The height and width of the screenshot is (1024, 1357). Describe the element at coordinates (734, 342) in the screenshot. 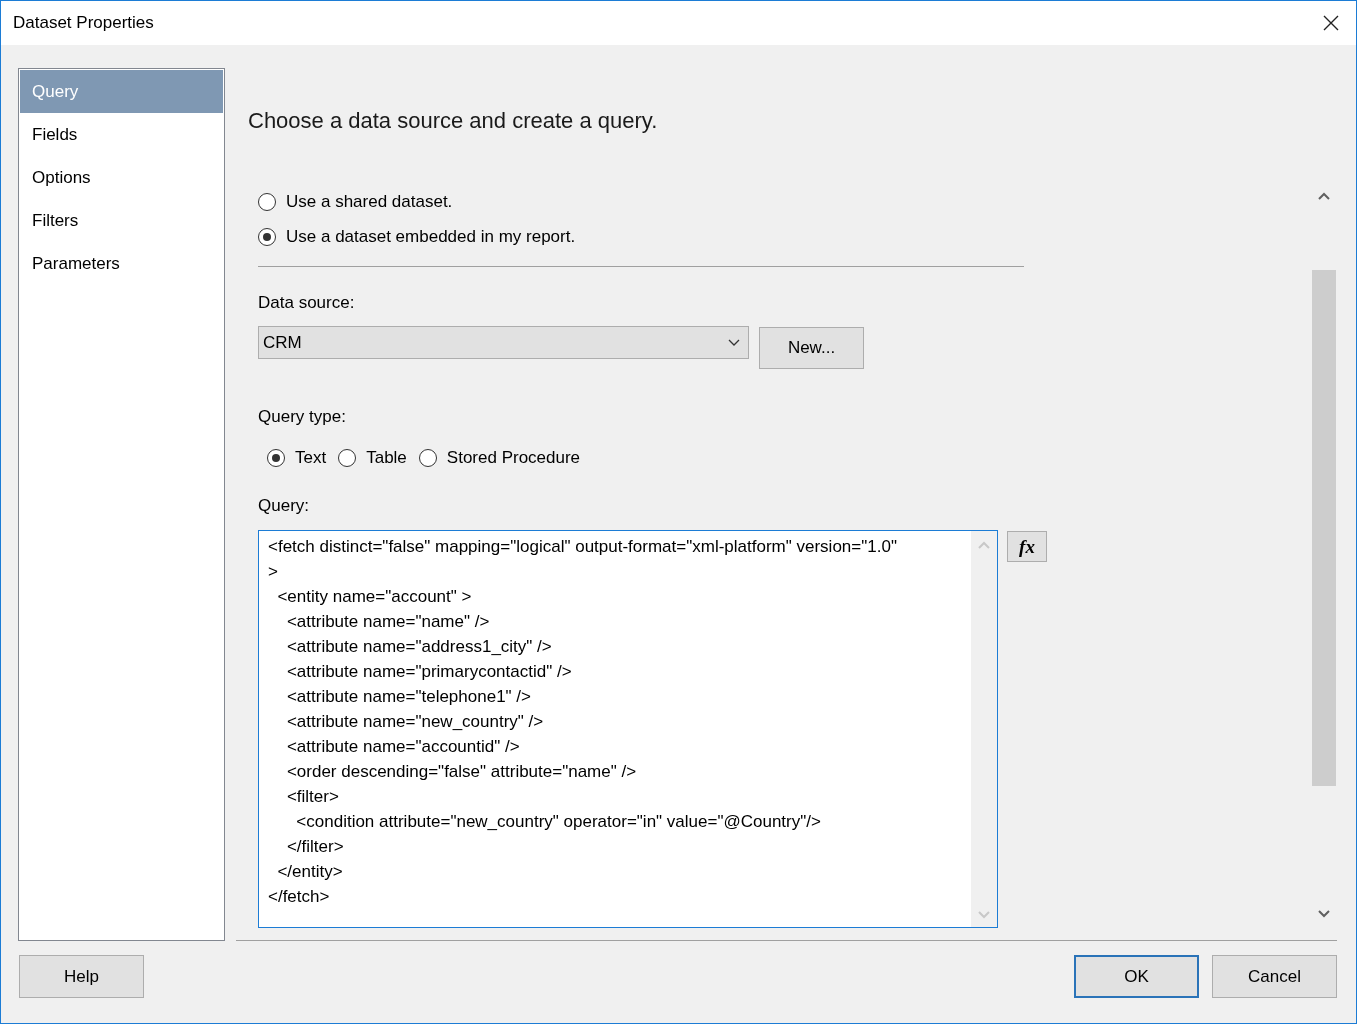

I see `chevron-down-icon` at that location.